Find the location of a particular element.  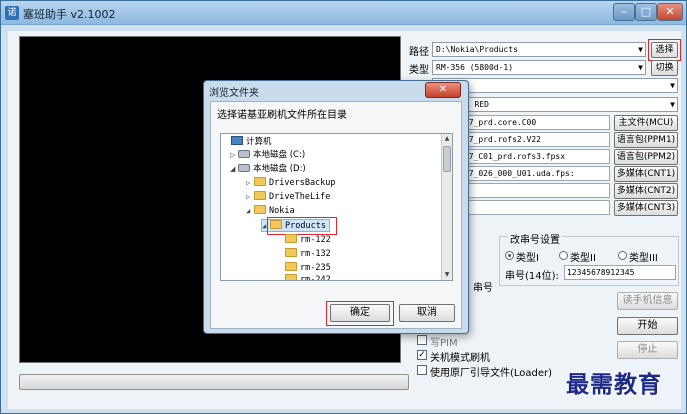

type3-radio is located at coordinates (622, 255).